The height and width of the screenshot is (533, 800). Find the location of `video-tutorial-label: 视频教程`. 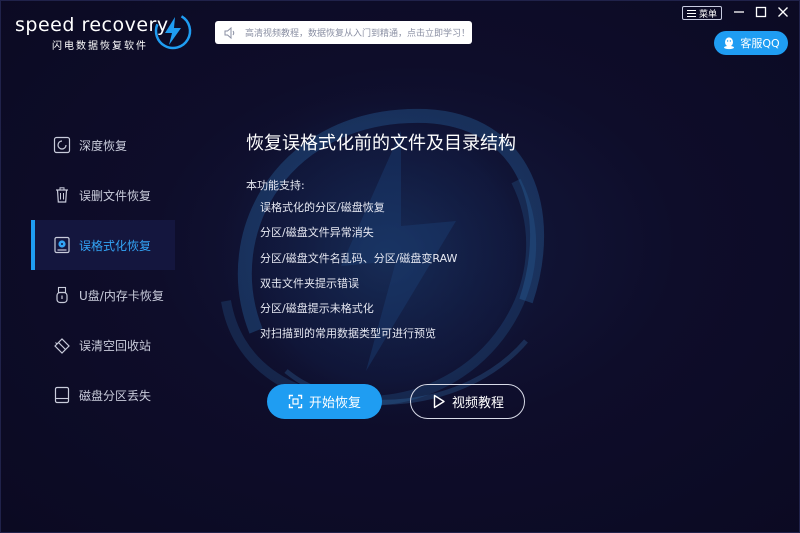

video-tutorial-label: 视频教程 is located at coordinates (477, 403).